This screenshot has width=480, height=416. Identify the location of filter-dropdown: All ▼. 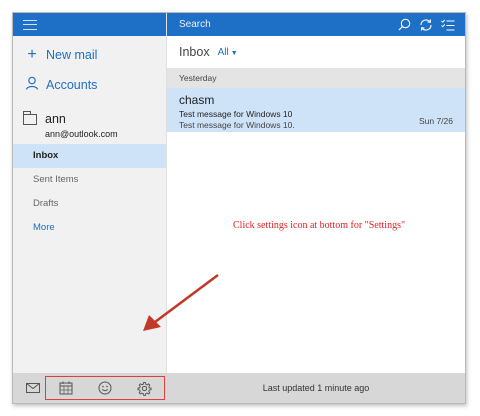
(228, 52).